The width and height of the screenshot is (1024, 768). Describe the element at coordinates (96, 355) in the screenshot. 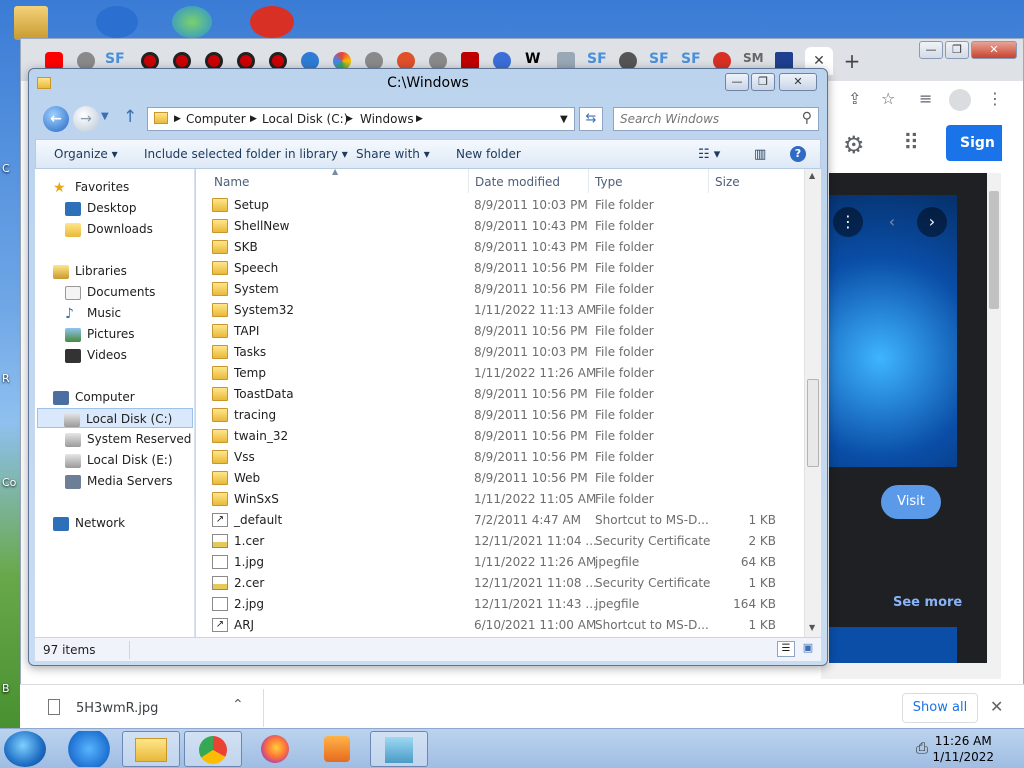

I see `nav-videos: Videos` at that location.